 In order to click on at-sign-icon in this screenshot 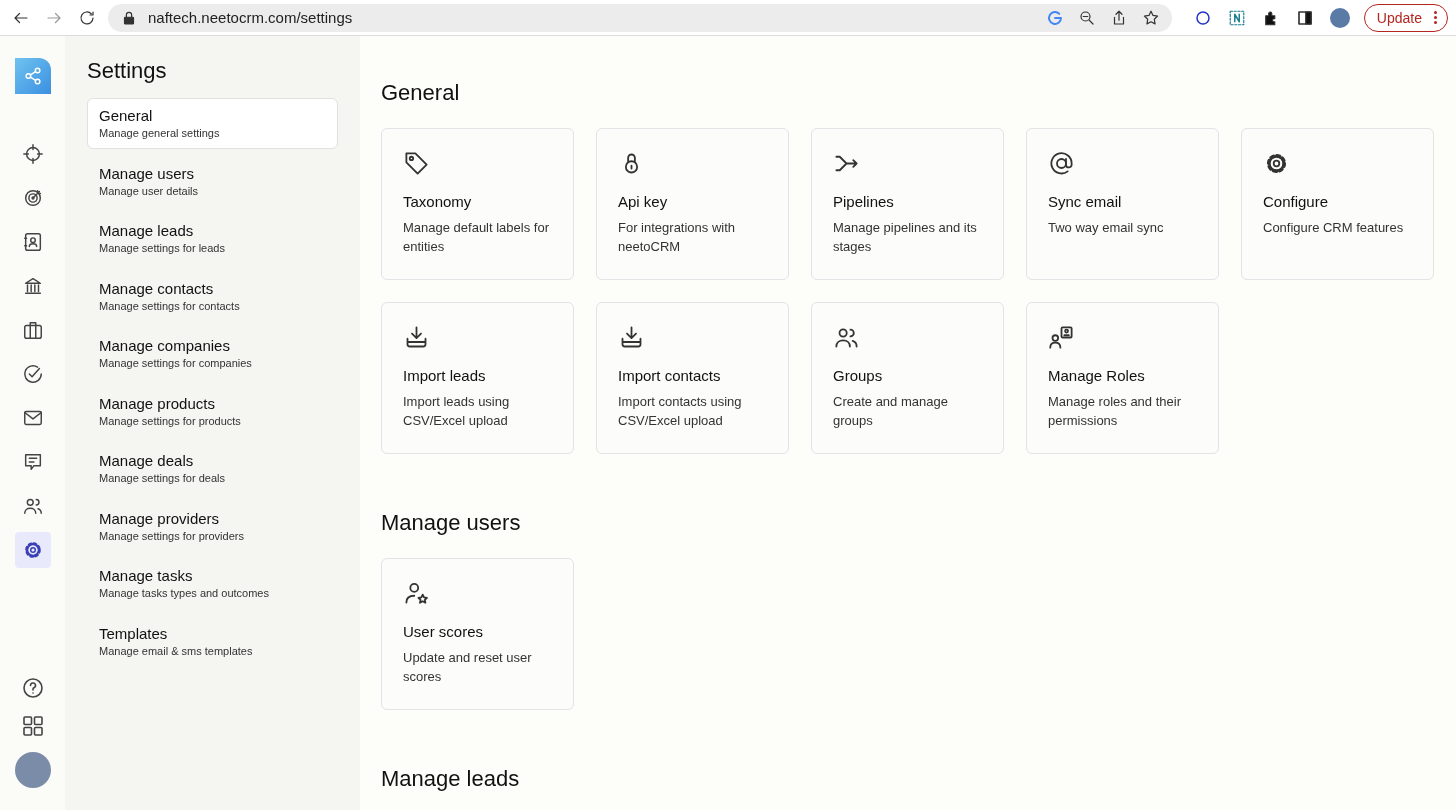, I will do `click(1061, 163)`.